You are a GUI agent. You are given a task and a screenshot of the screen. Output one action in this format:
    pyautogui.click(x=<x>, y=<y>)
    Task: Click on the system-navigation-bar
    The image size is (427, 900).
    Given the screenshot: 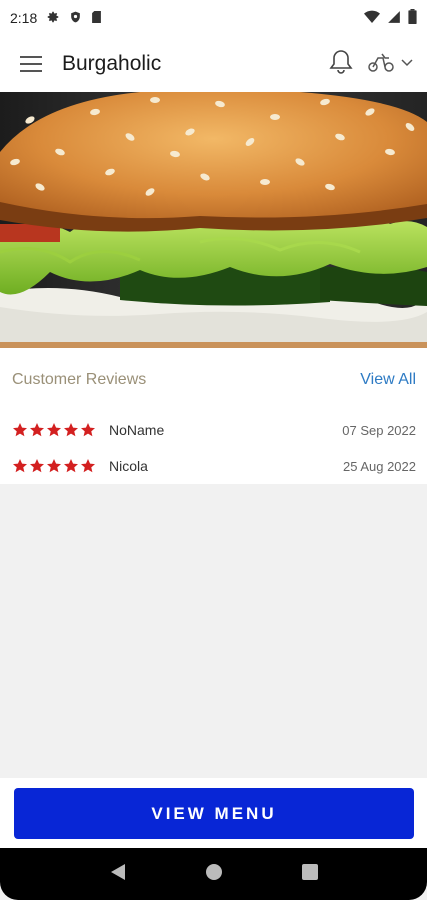 What is the action you would take?
    pyautogui.click(x=213, y=874)
    